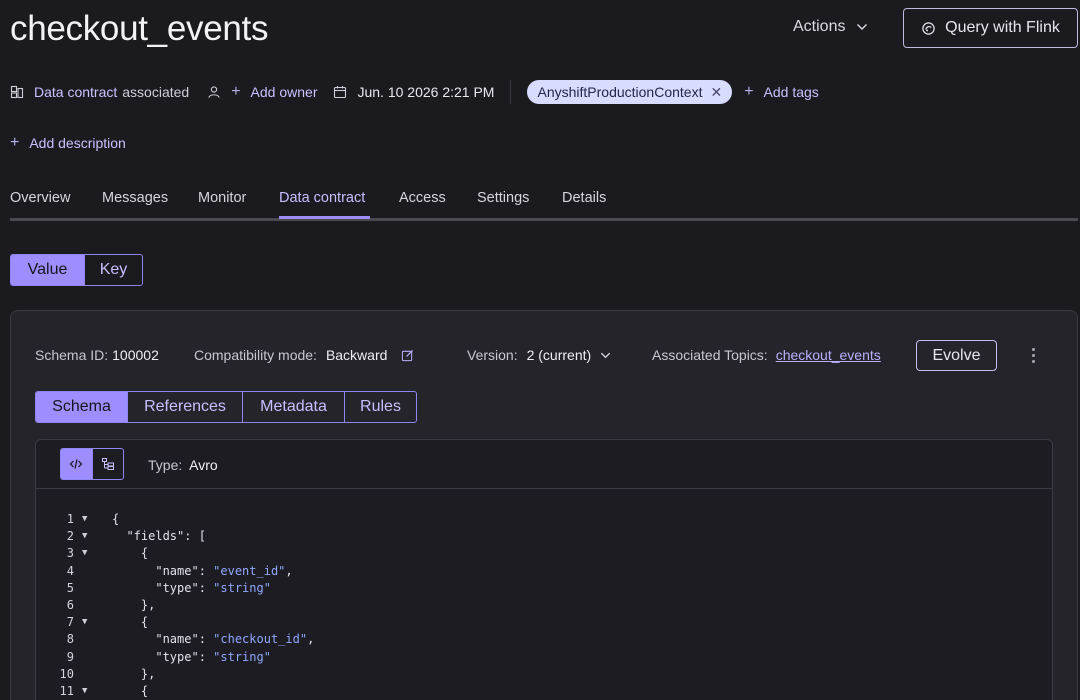 The image size is (1080, 700). Describe the element at coordinates (791, 92) in the screenshot. I see `add-tags-label: Add tags` at that location.